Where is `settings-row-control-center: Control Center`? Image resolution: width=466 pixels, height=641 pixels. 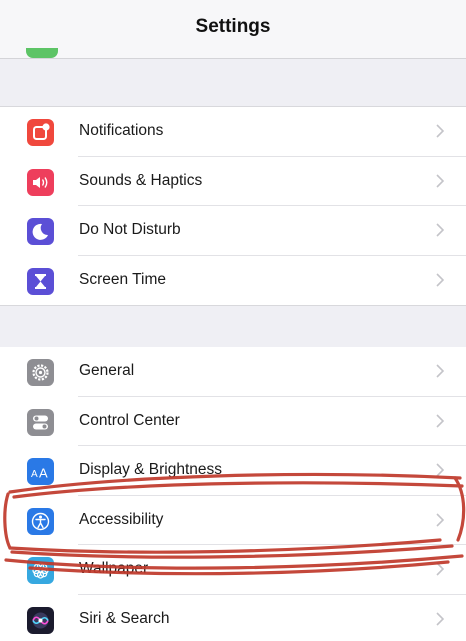 settings-row-control-center: Control Center is located at coordinates (233, 421).